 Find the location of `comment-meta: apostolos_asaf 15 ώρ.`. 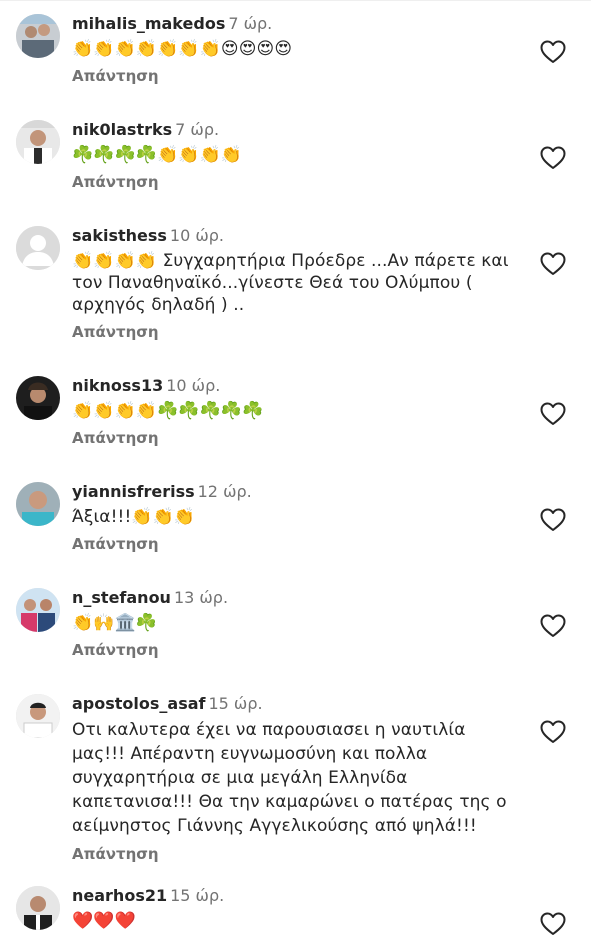

comment-meta: apostolos_asaf 15 ώρ. is located at coordinates (297, 704).